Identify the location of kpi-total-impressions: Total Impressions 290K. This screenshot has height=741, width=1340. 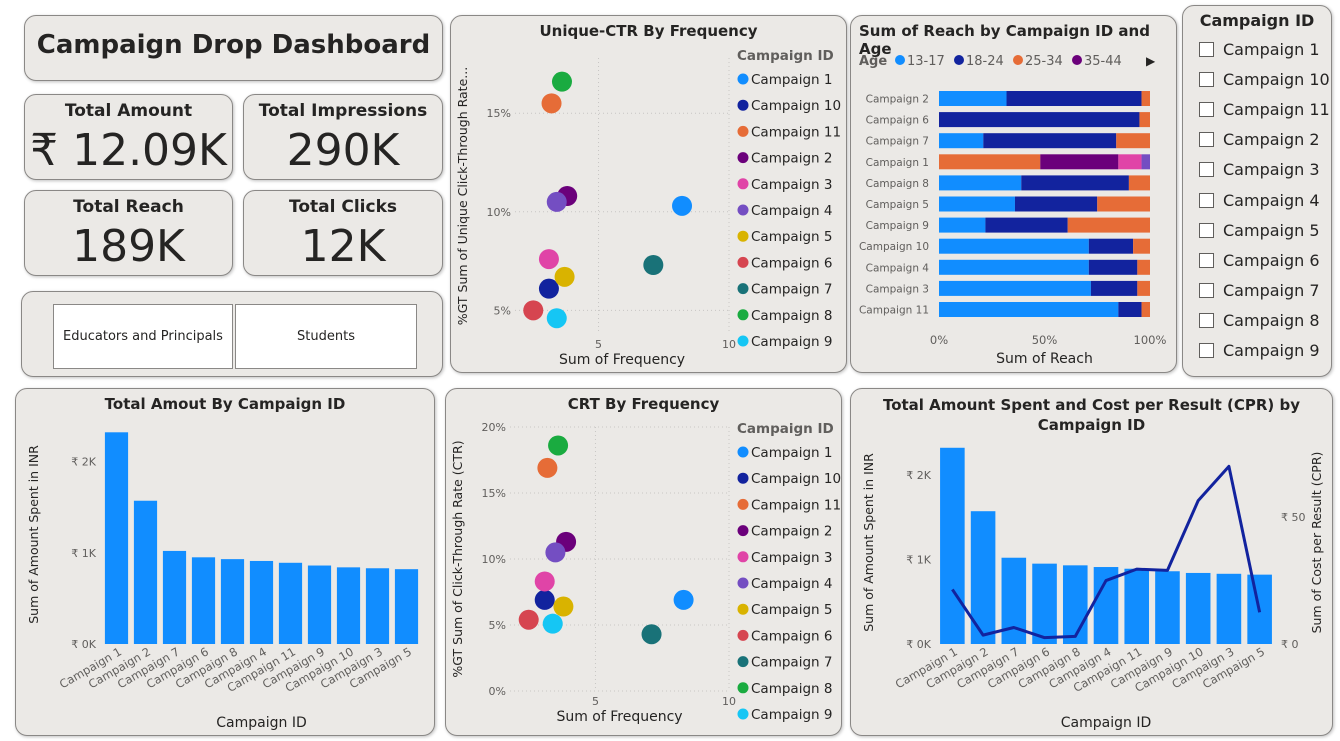
(343, 137).